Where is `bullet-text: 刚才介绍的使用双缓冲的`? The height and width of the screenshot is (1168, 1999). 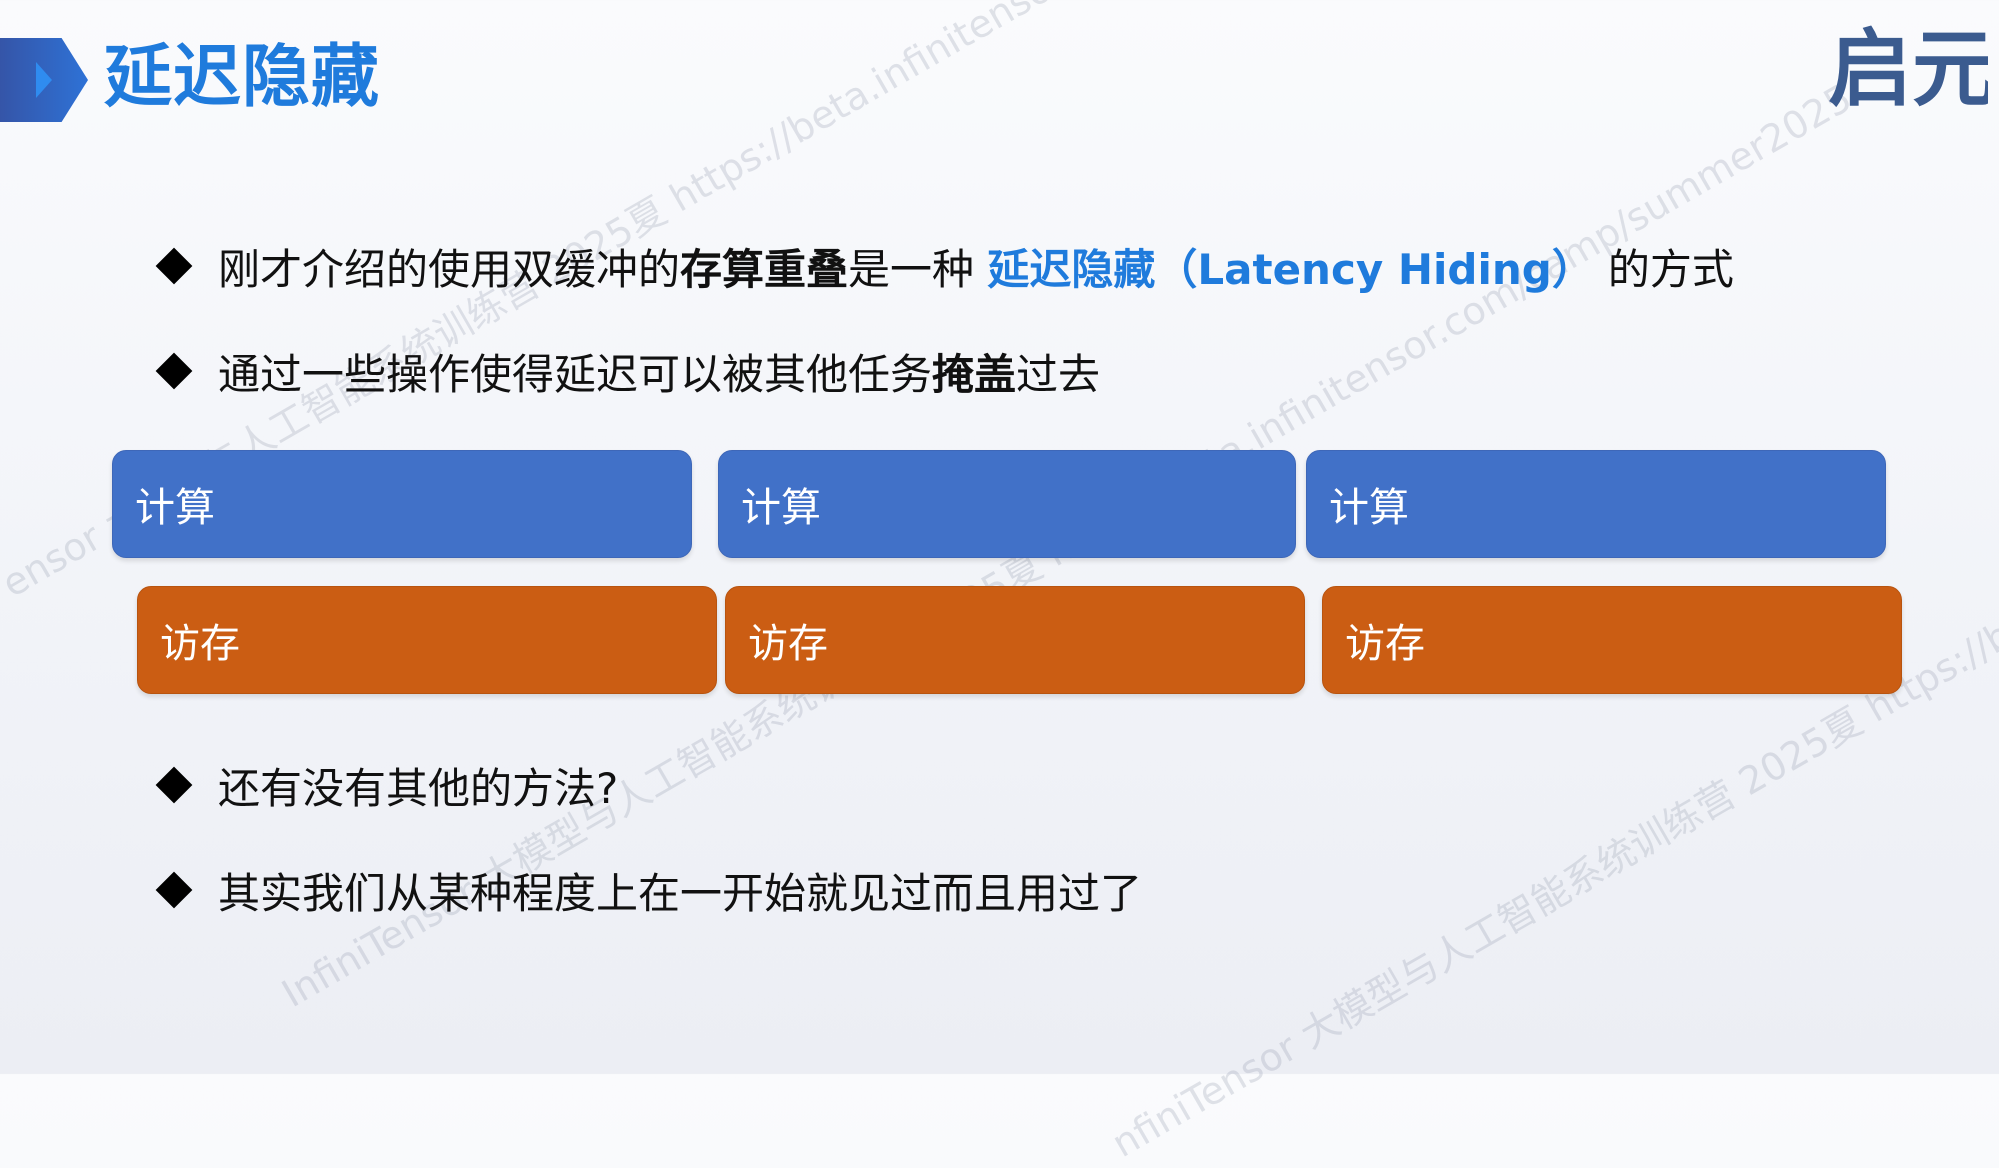
bullet-text: 刚才介绍的使用双缓冲的 is located at coordinates (449, 269).